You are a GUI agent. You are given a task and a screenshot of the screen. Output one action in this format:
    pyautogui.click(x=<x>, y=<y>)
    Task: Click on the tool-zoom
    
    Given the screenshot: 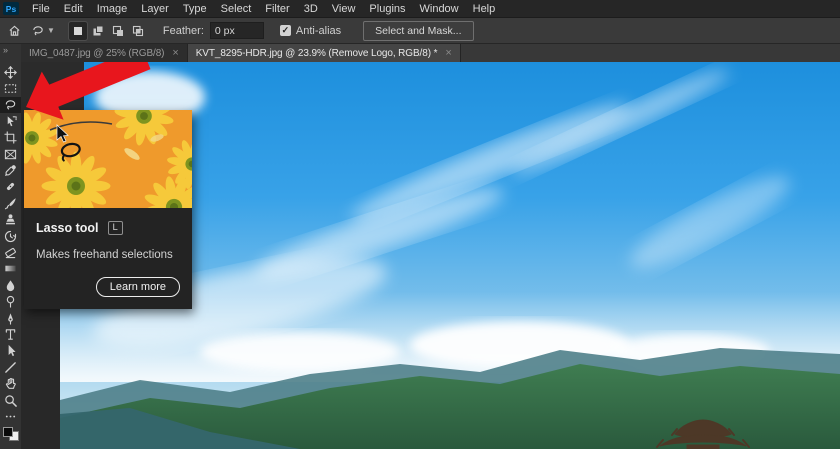 What is the action you would take?
    pyautogui.click(x=10, y=400)
    